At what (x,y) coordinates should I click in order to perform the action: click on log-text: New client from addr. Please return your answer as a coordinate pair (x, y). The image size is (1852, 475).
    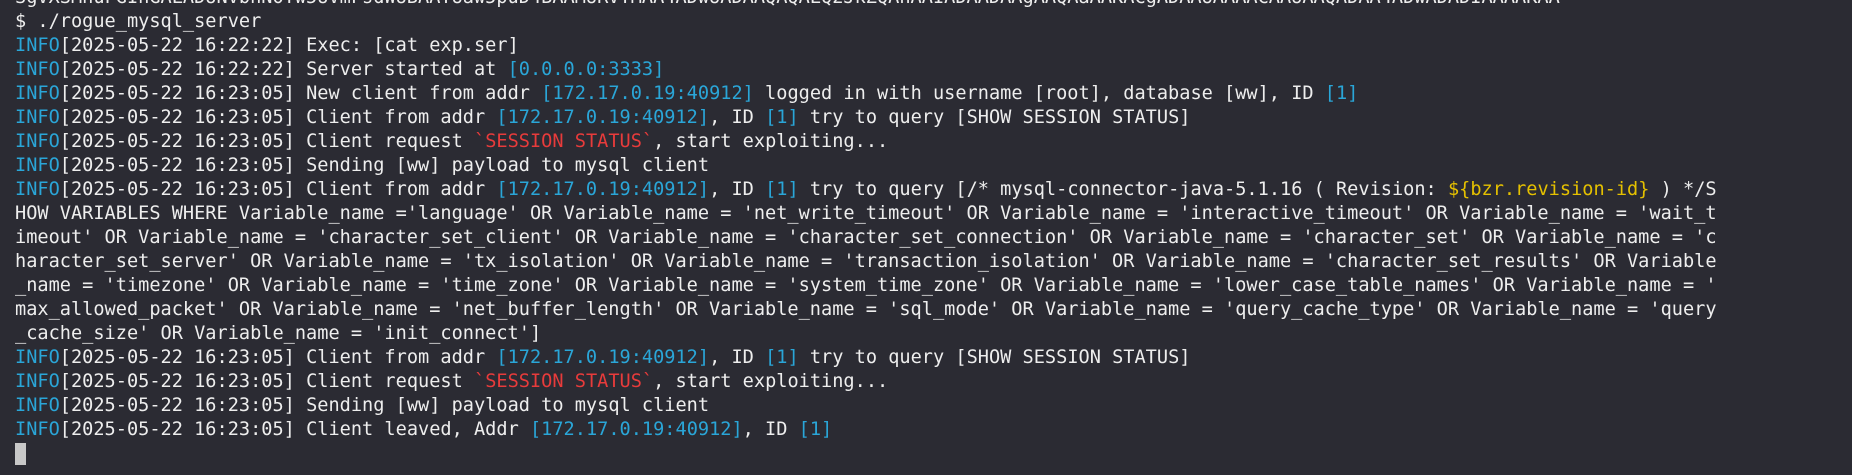
    Looking at the image, I should click on (418, 93).